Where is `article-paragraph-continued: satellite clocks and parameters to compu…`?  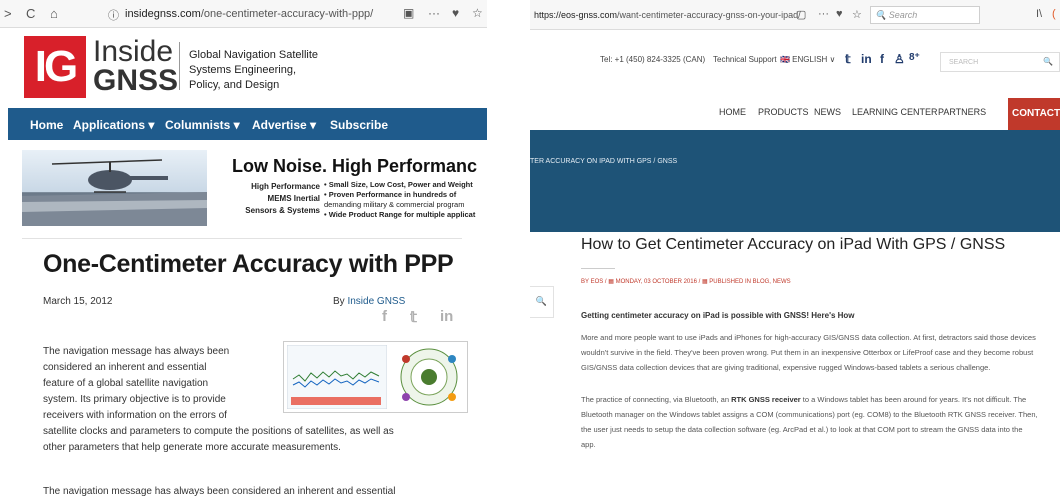
article-paragraph-continued: satellite clocks and parameters to compu… is located at coordinates (255, 440).